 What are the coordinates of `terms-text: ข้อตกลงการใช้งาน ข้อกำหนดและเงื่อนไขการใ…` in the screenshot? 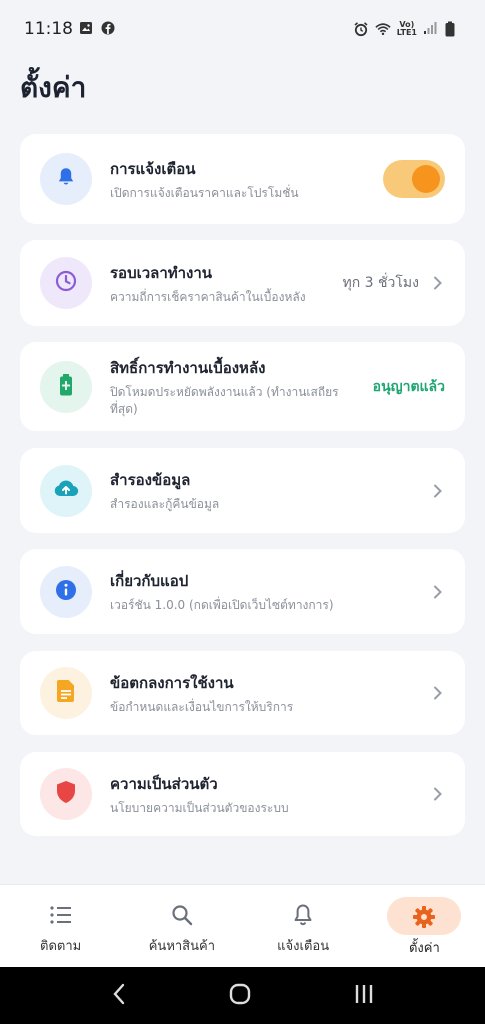 It's located at (270, 693).